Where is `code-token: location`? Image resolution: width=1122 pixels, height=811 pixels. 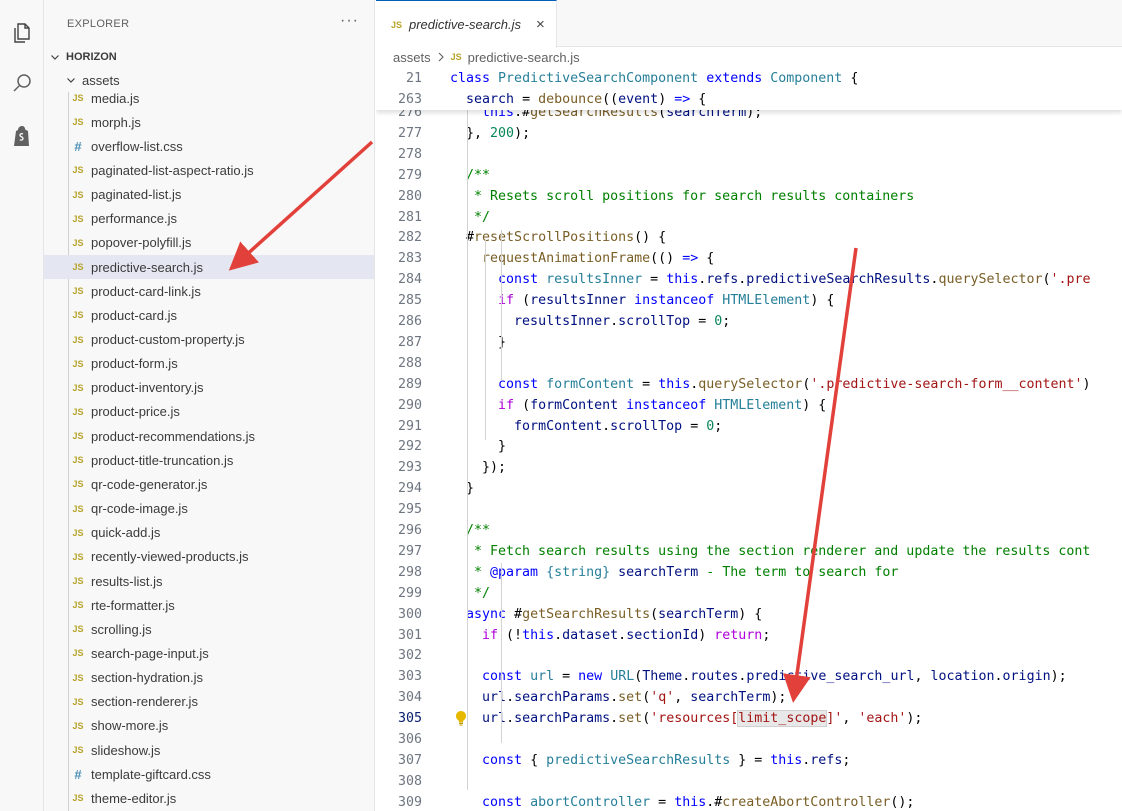 code-token: location is located at coordinates (962, 677).